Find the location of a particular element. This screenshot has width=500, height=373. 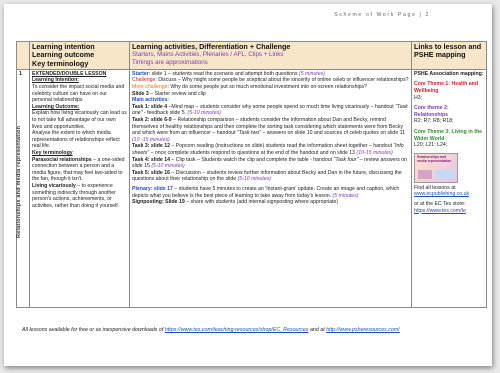

main-activities-colon: : is located at coordinates (168, 100).